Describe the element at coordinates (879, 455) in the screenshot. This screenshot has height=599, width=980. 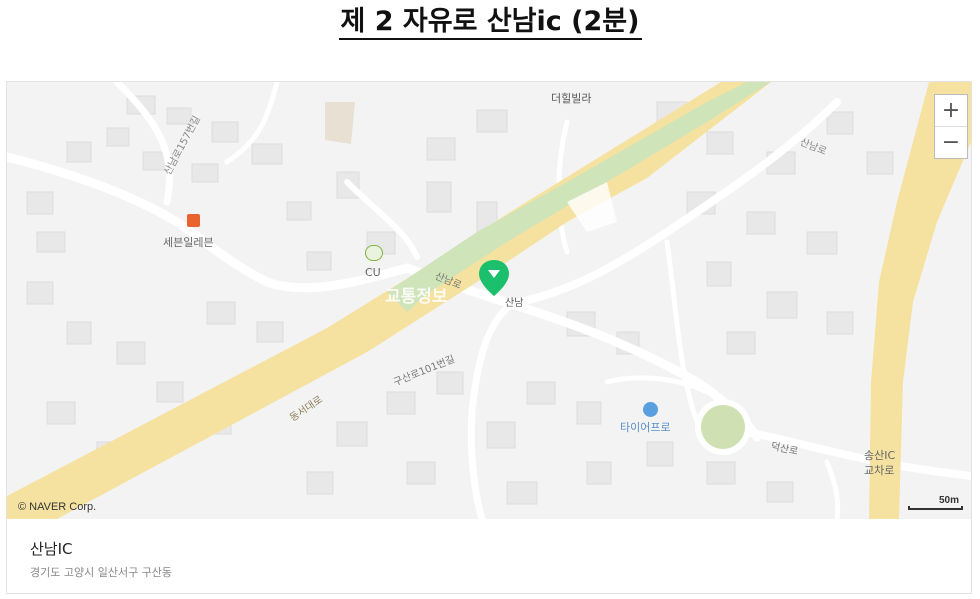
I see `ic-songsan-label: 송산IC` at that location.